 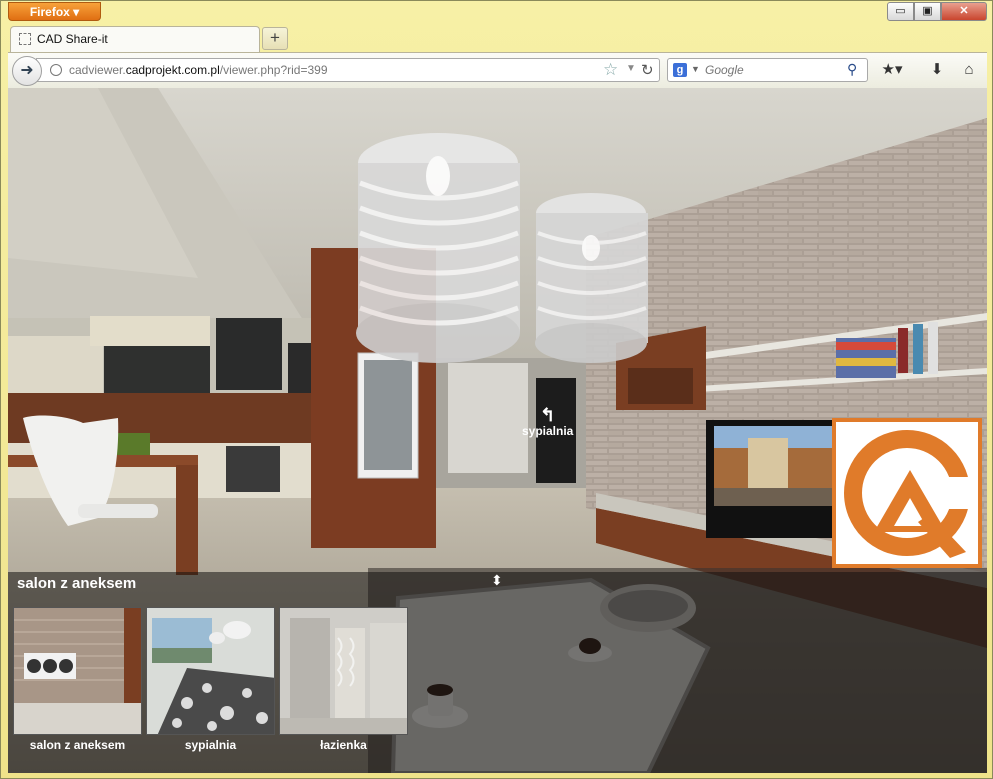 I want to click on panel-title: salon z aneksem, so click(x=77, y=583).